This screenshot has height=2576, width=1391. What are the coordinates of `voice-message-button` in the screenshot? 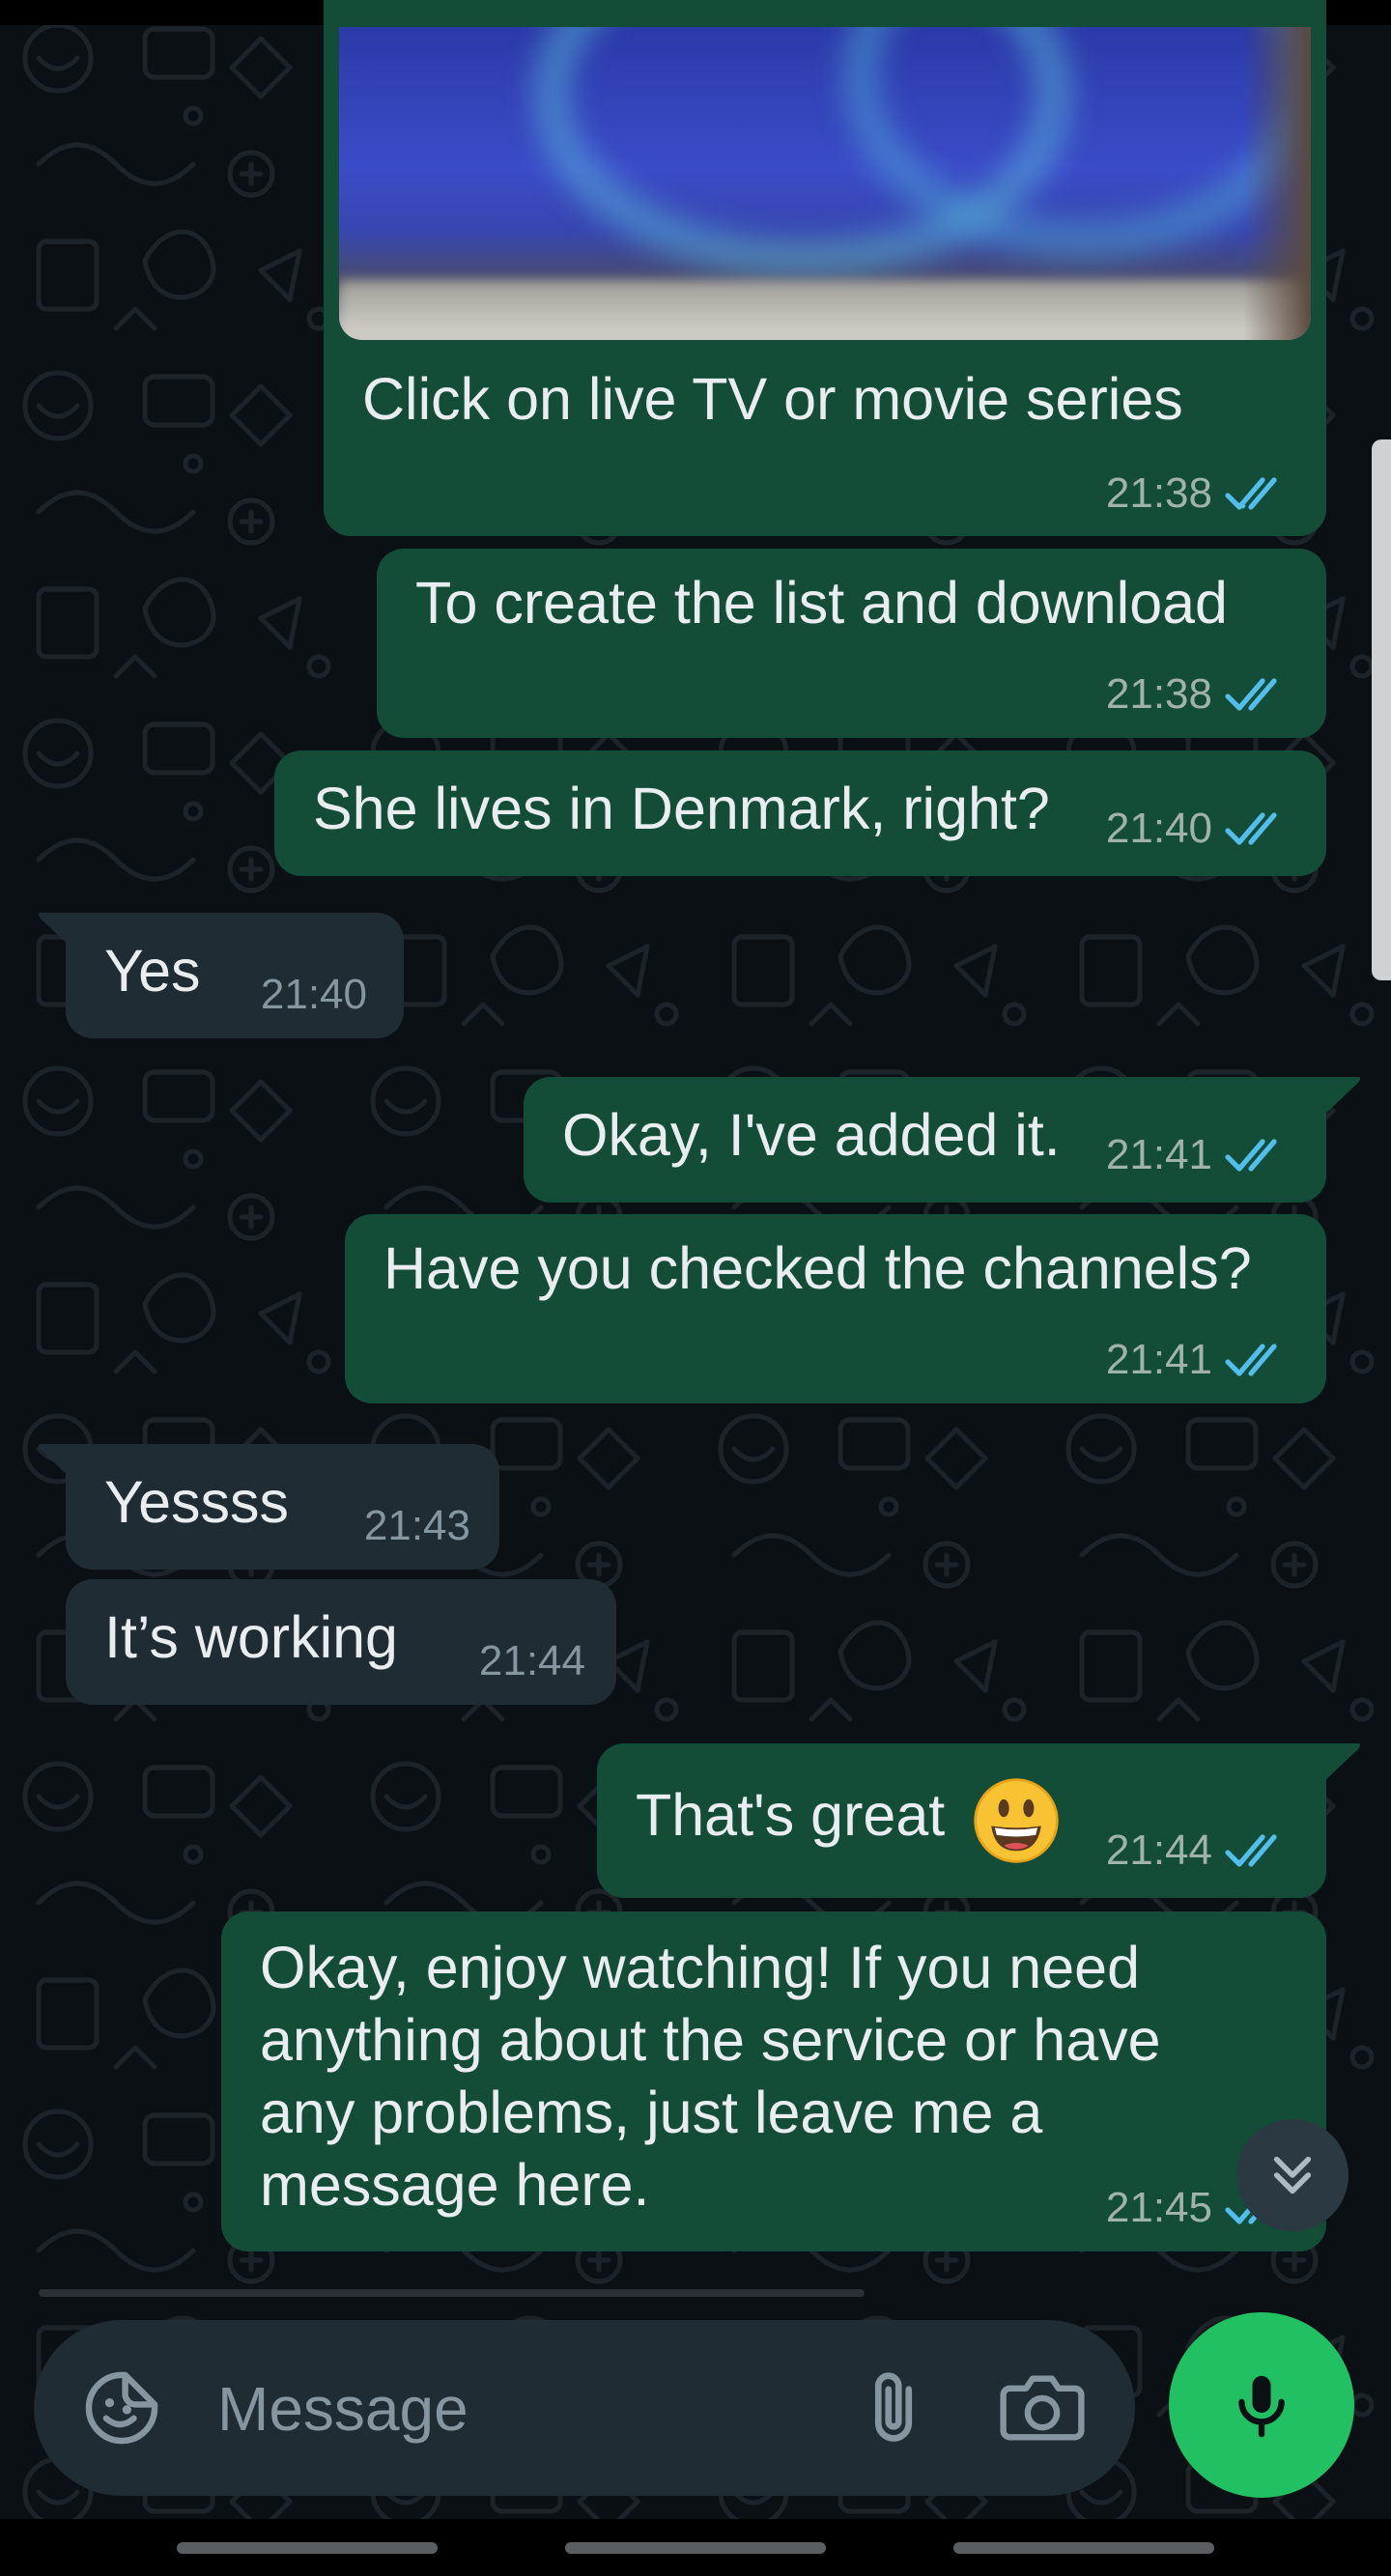 It's located at (1261, 2405).